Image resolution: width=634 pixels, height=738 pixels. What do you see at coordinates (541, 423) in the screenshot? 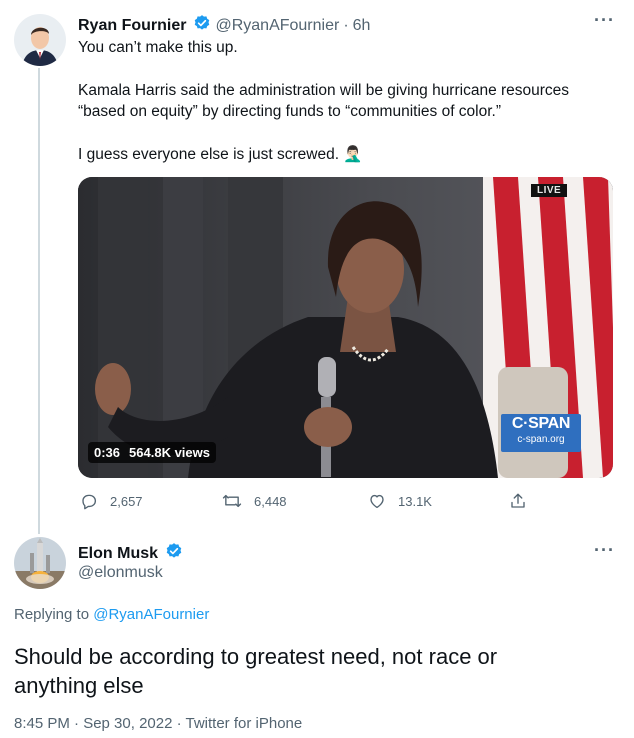
I see `cspan-brand: C·SPAN` at bounding box center [541, 423].